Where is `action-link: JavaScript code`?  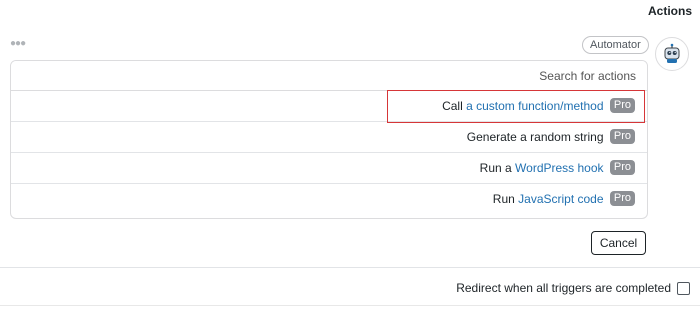
action-link: JavaScript code is located at coordinates (561, 199).